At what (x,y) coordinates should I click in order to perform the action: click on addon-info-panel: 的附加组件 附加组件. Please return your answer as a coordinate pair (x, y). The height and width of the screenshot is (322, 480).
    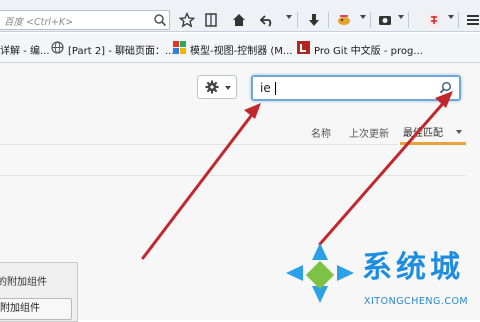
    Looking at the image, I should click on (39, 292).